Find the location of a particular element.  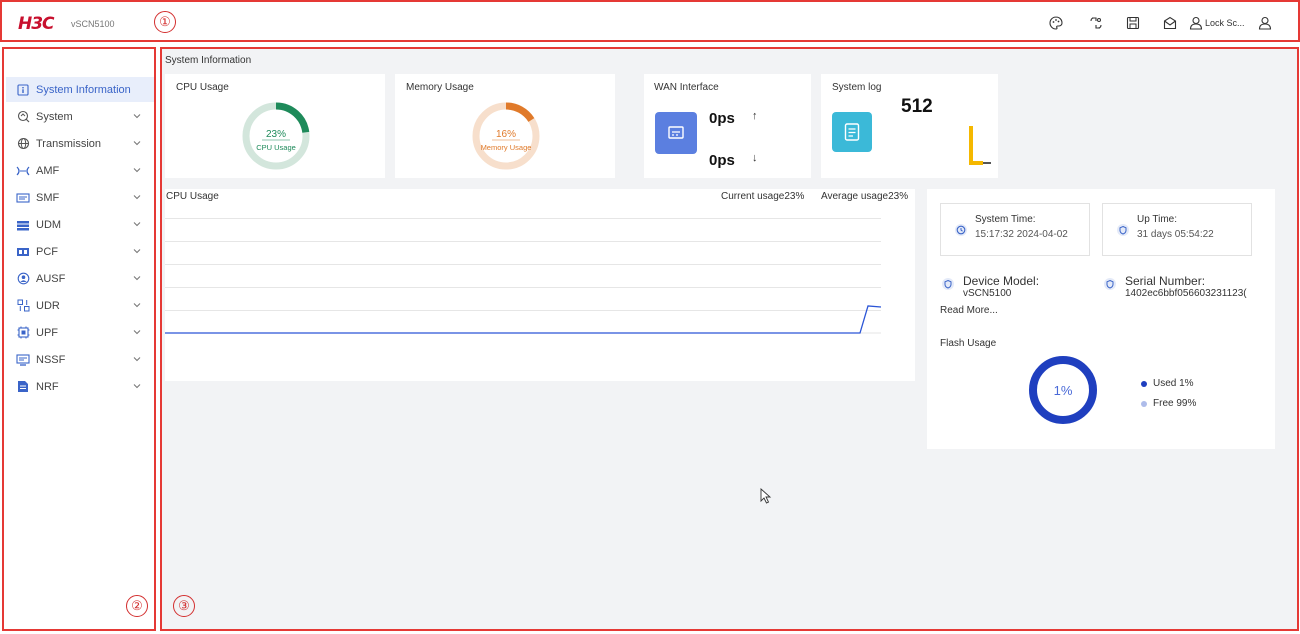

up-time-label: Up Time: is located at coordinates (1157, 219).